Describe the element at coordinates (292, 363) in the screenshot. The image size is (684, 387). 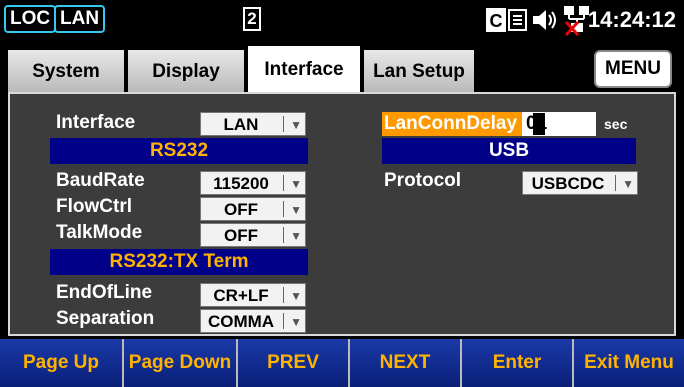
I see `prev-key: PREV` at that location.